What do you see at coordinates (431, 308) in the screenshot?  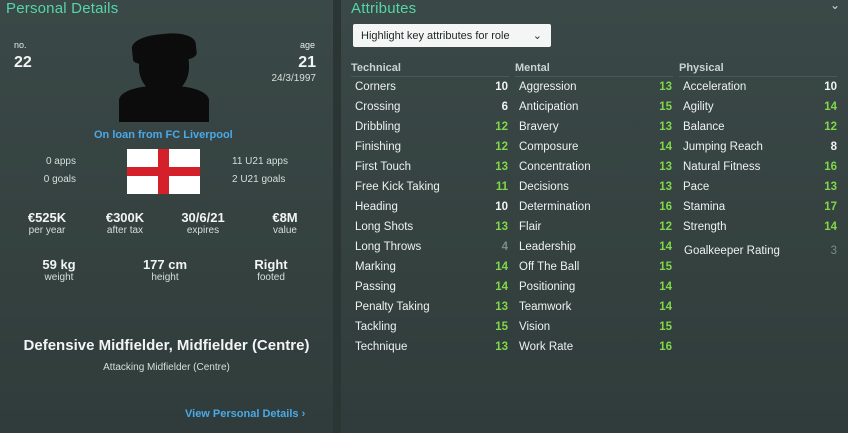 I see `attribute-row-technical: Penalty Taking 13` at bounding box center [431, 308].